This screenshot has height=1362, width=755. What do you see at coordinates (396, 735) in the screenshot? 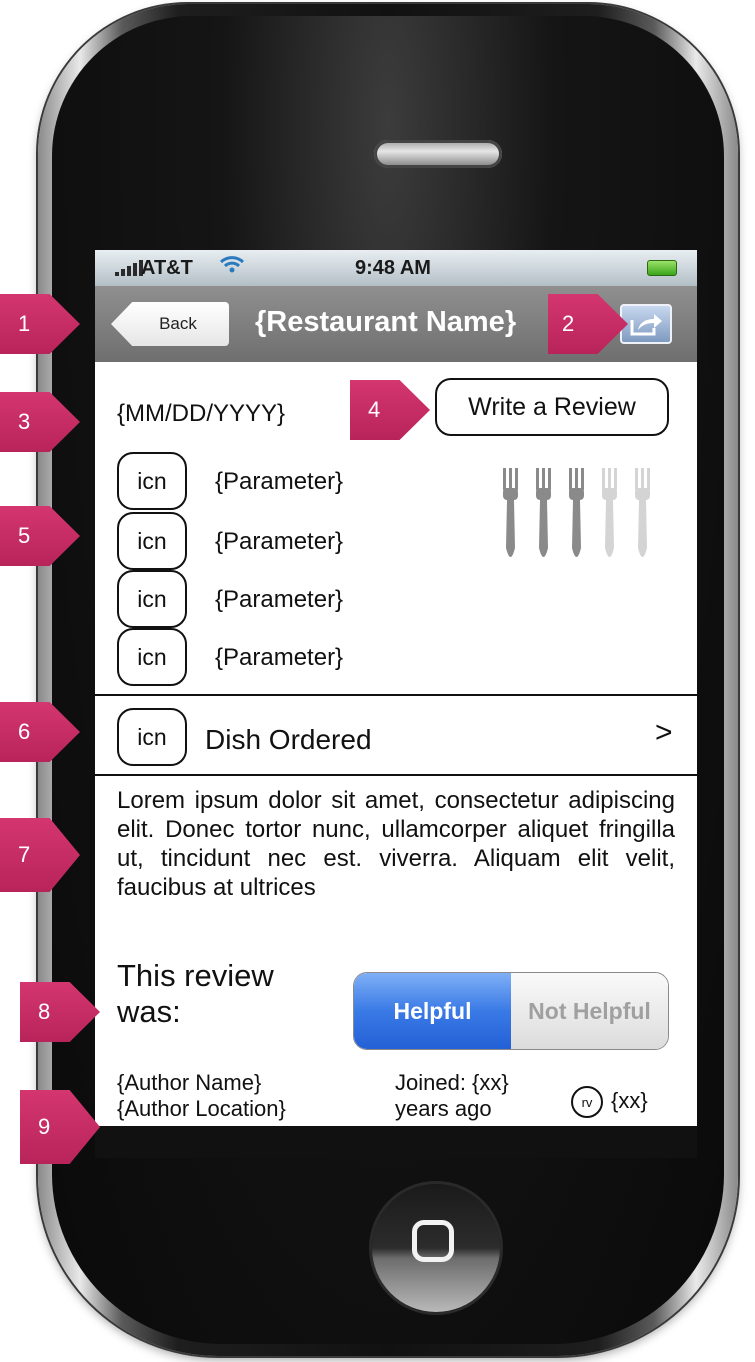
I see `dish-ordered-row: icn Dish Ordered >` at bounding box center [396, 735].